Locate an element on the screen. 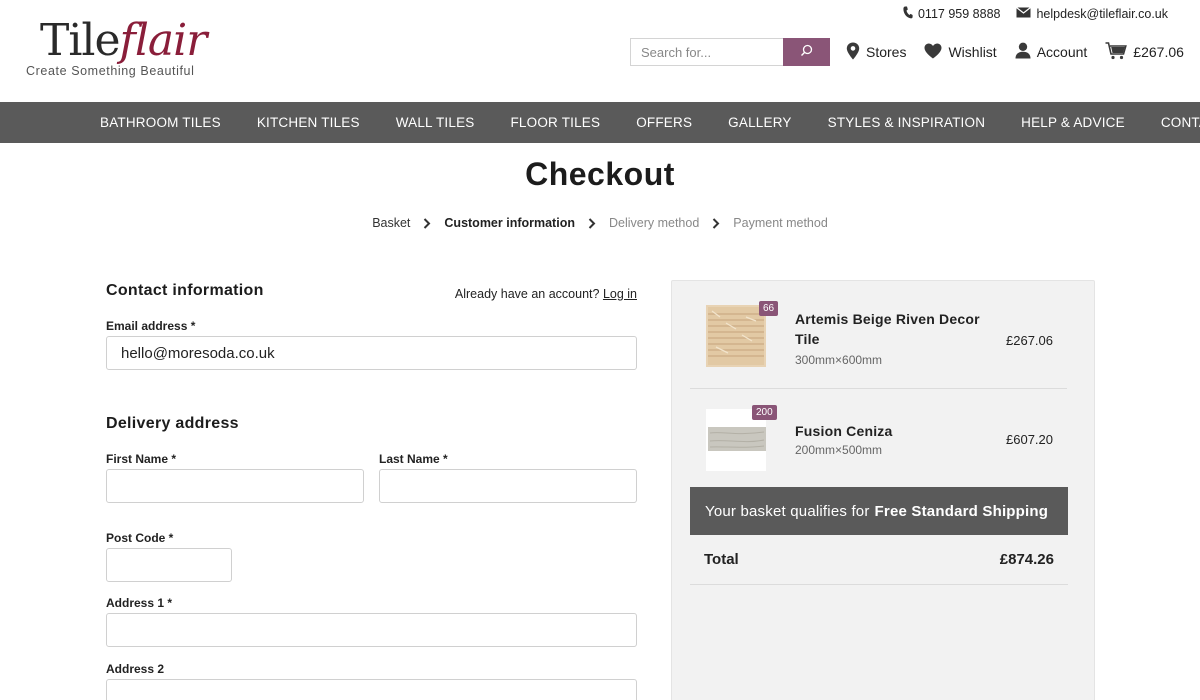 The image size is (1200, 700). email-field-group: Email address * is located at coordinates (371, 344).